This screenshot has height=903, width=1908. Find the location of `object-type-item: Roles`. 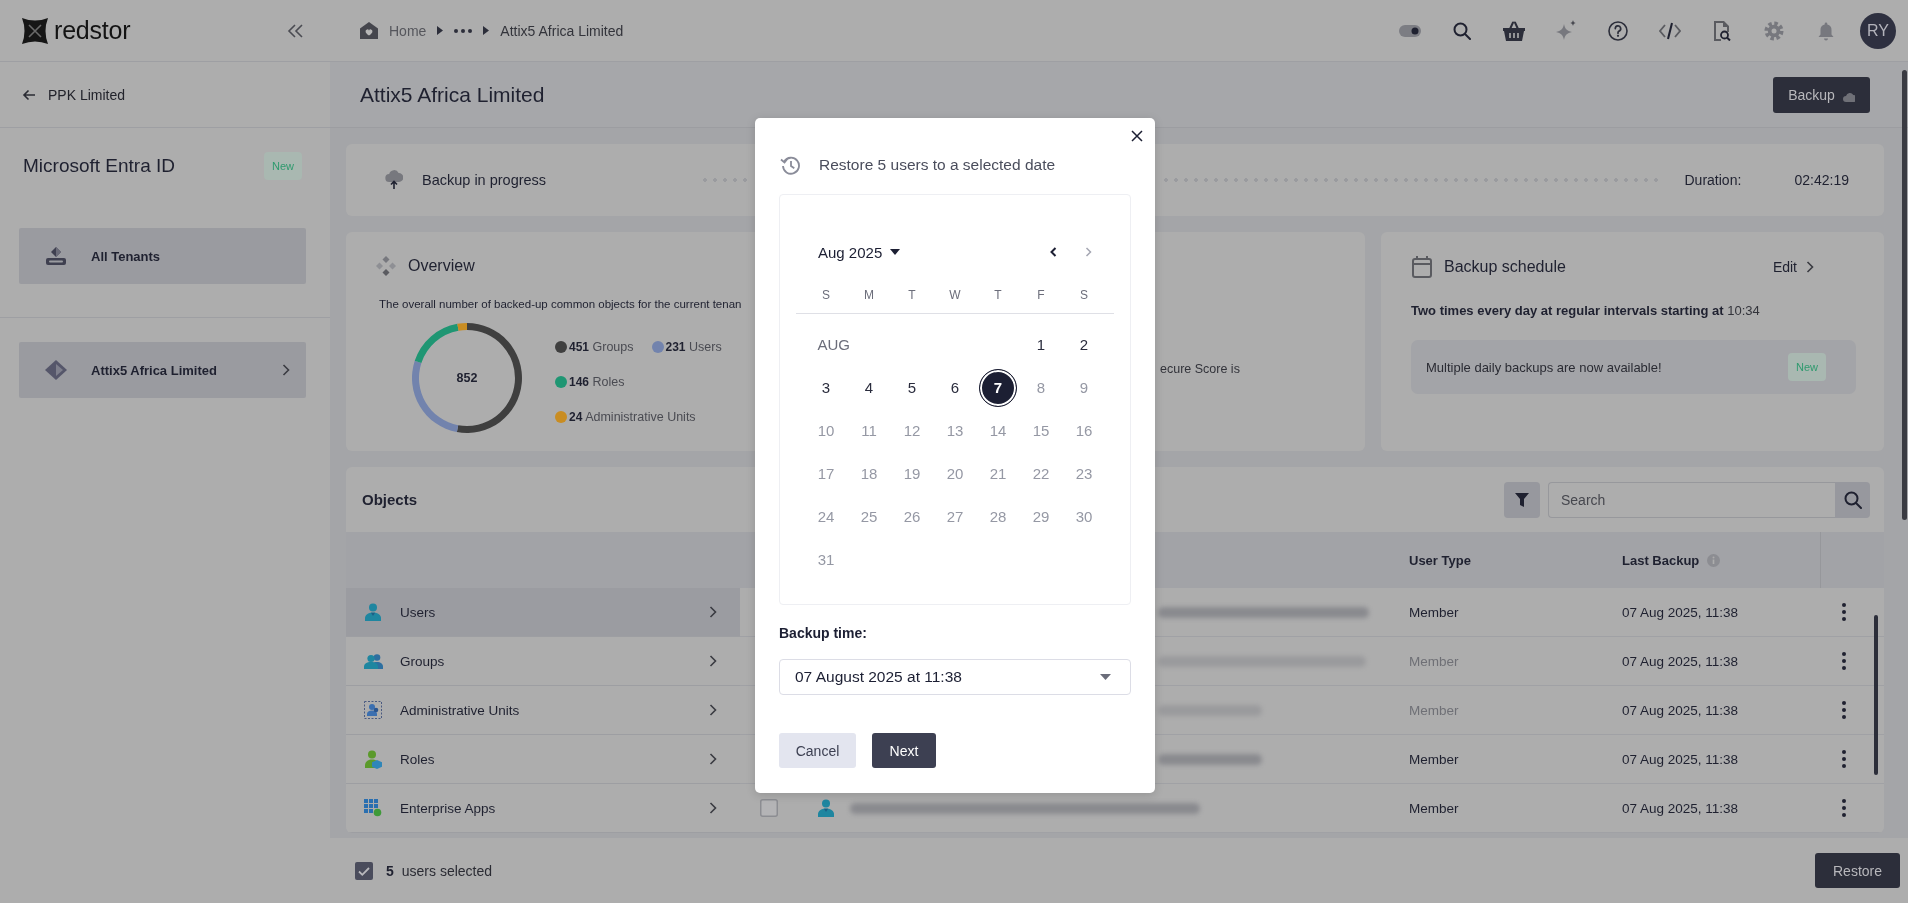

object-type-item: Roles is located at coordinates (543, 759).